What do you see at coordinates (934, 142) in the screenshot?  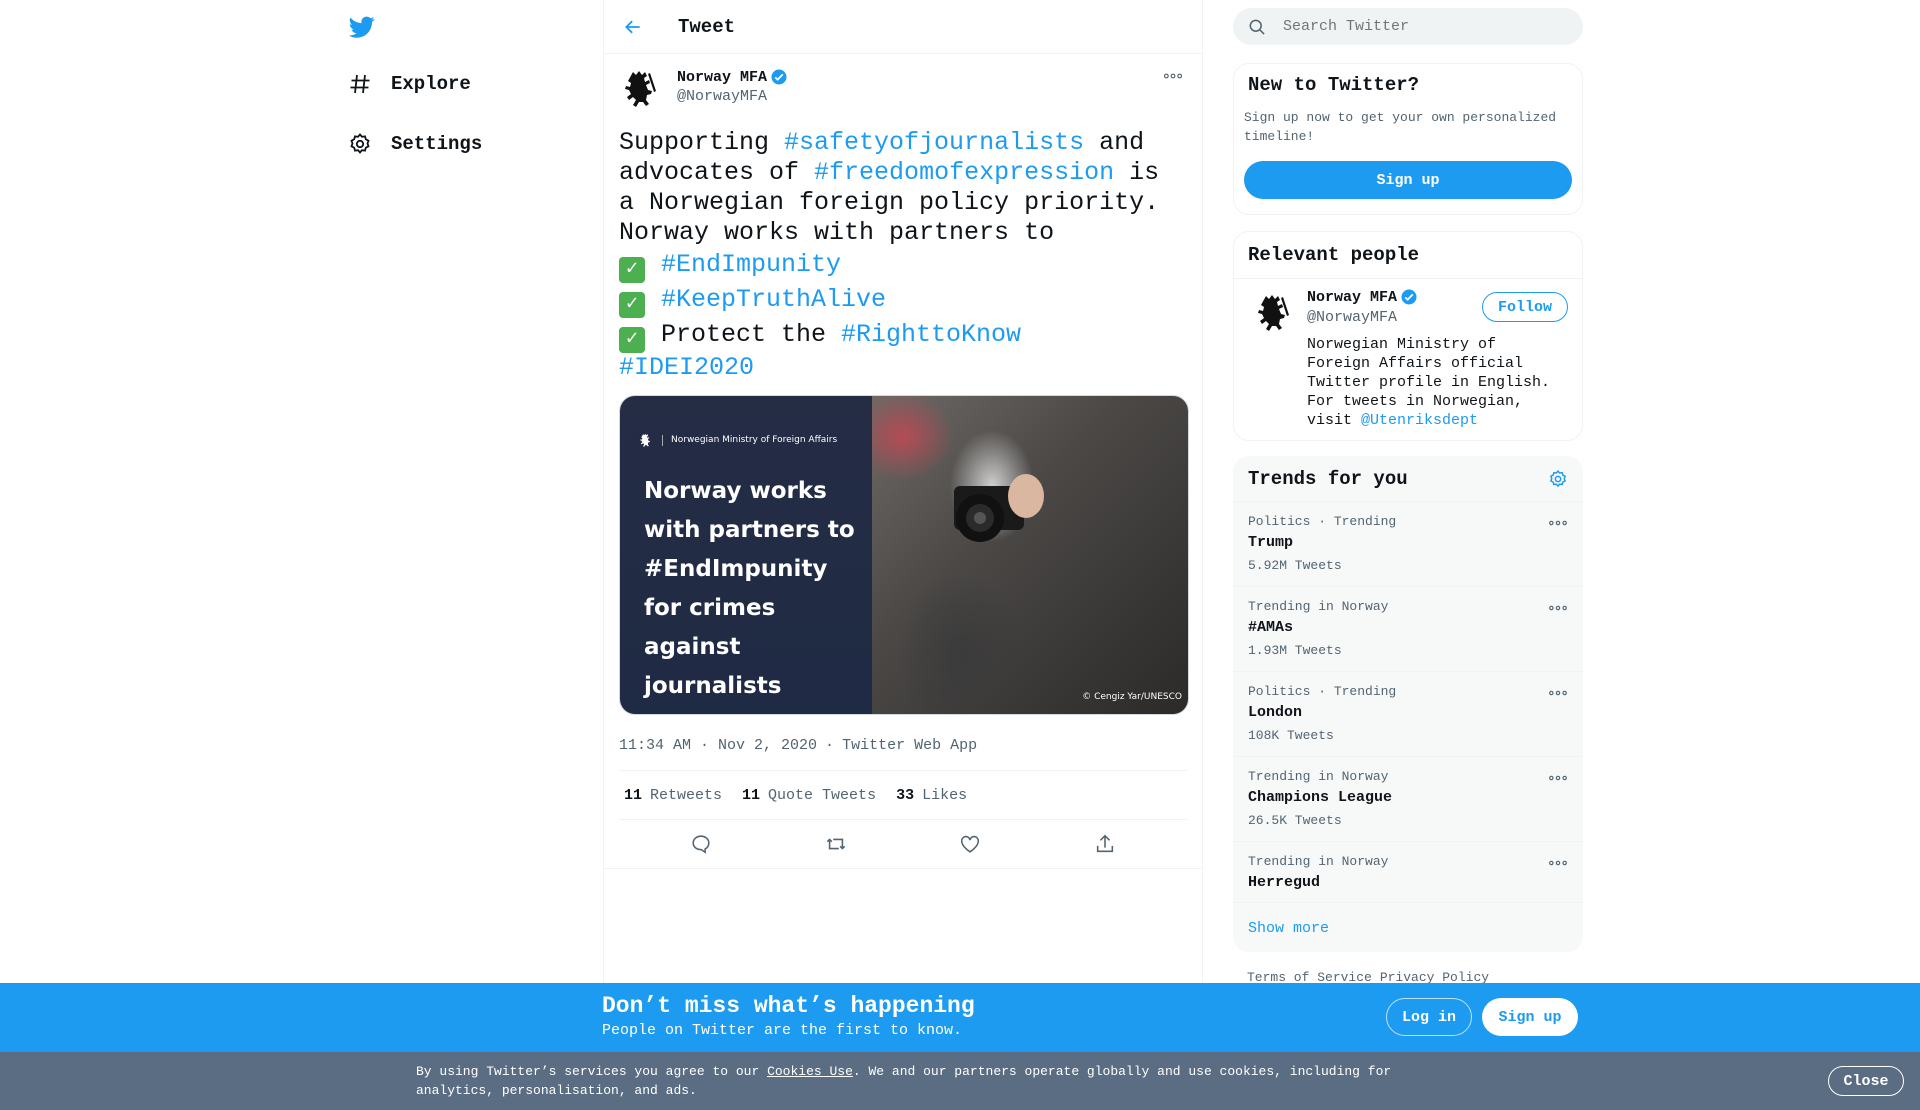 I see `hashtag-link: #safetyofjournalists` at bounding box center [934, 142].